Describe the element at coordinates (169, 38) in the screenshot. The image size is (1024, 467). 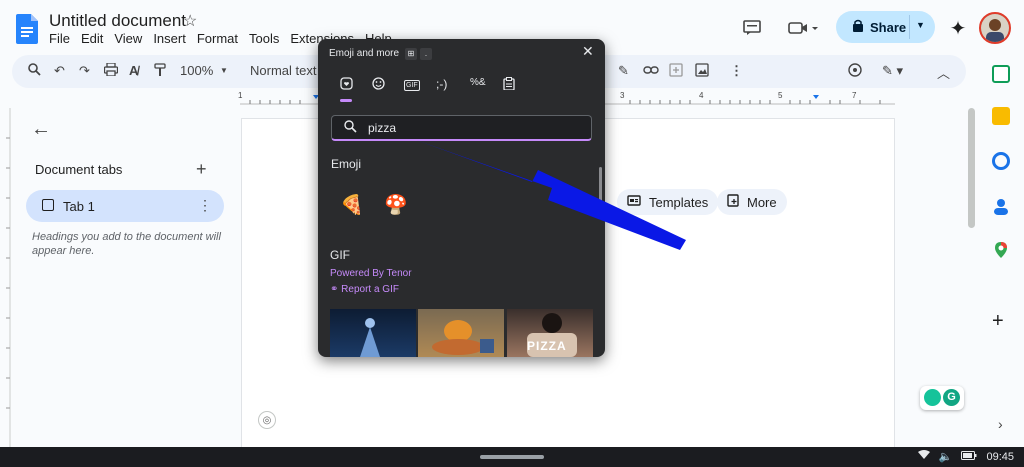
I see `menu-insert: Insert` at that location.